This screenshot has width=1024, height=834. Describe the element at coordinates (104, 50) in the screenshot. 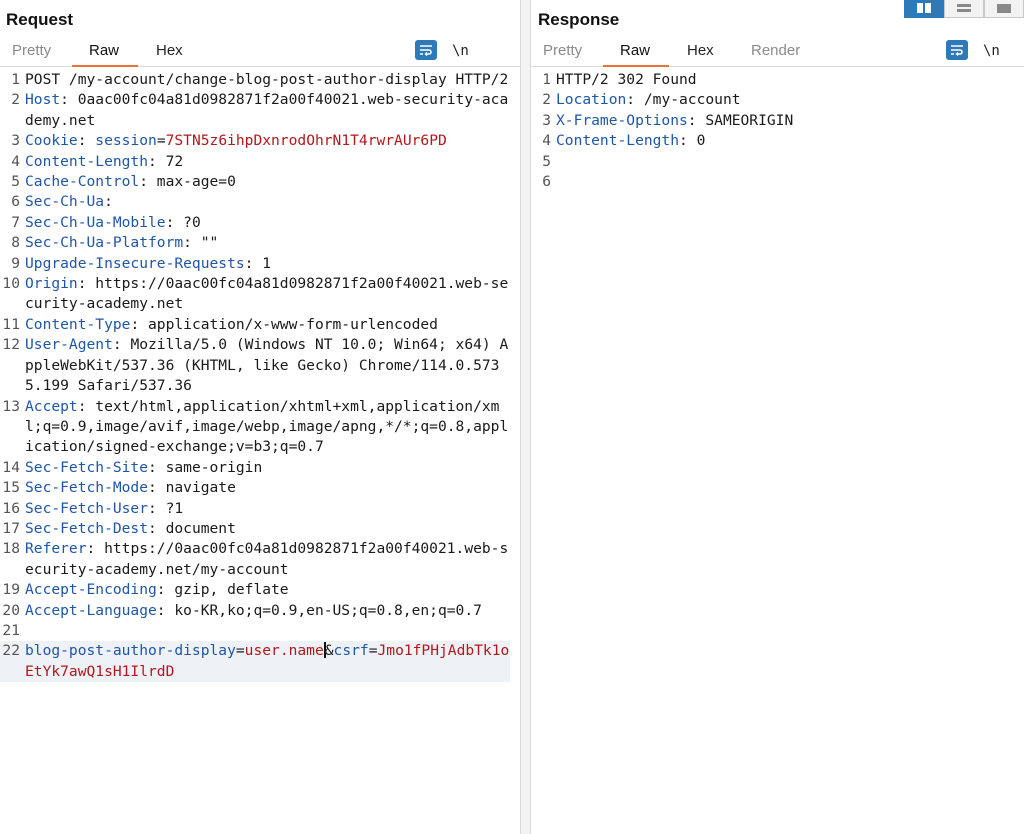

I see `request-tab-raw: Raw` at that location.